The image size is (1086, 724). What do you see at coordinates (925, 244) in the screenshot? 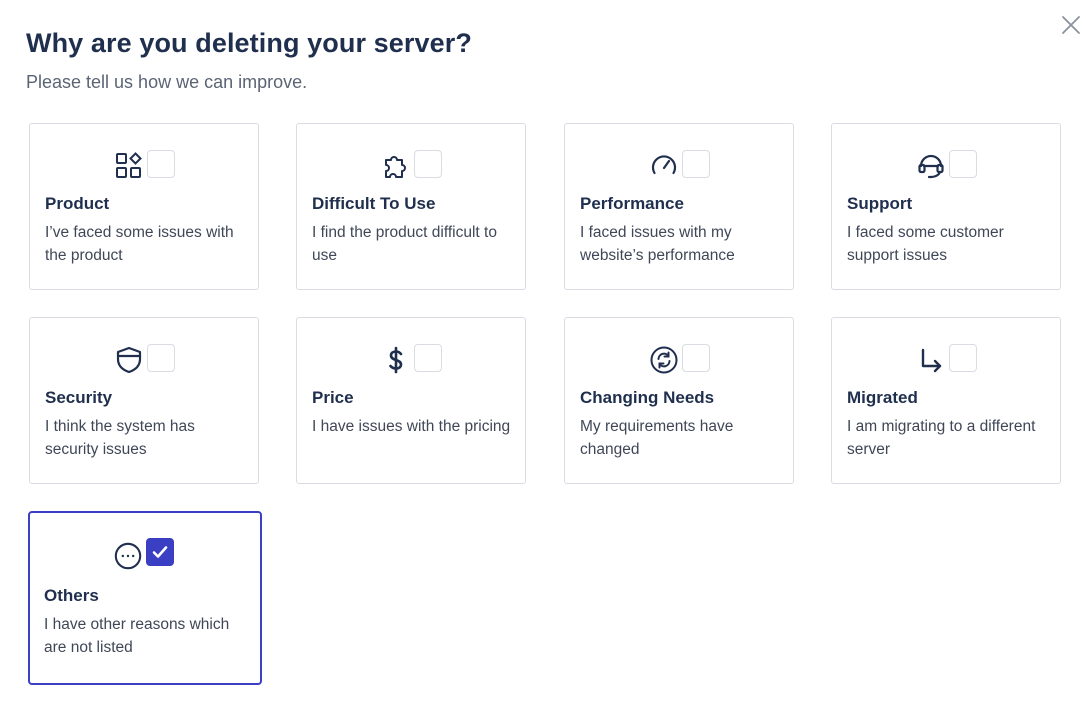
I see `option-description: I faced some customer support issues` at bounding box center [925, 244].